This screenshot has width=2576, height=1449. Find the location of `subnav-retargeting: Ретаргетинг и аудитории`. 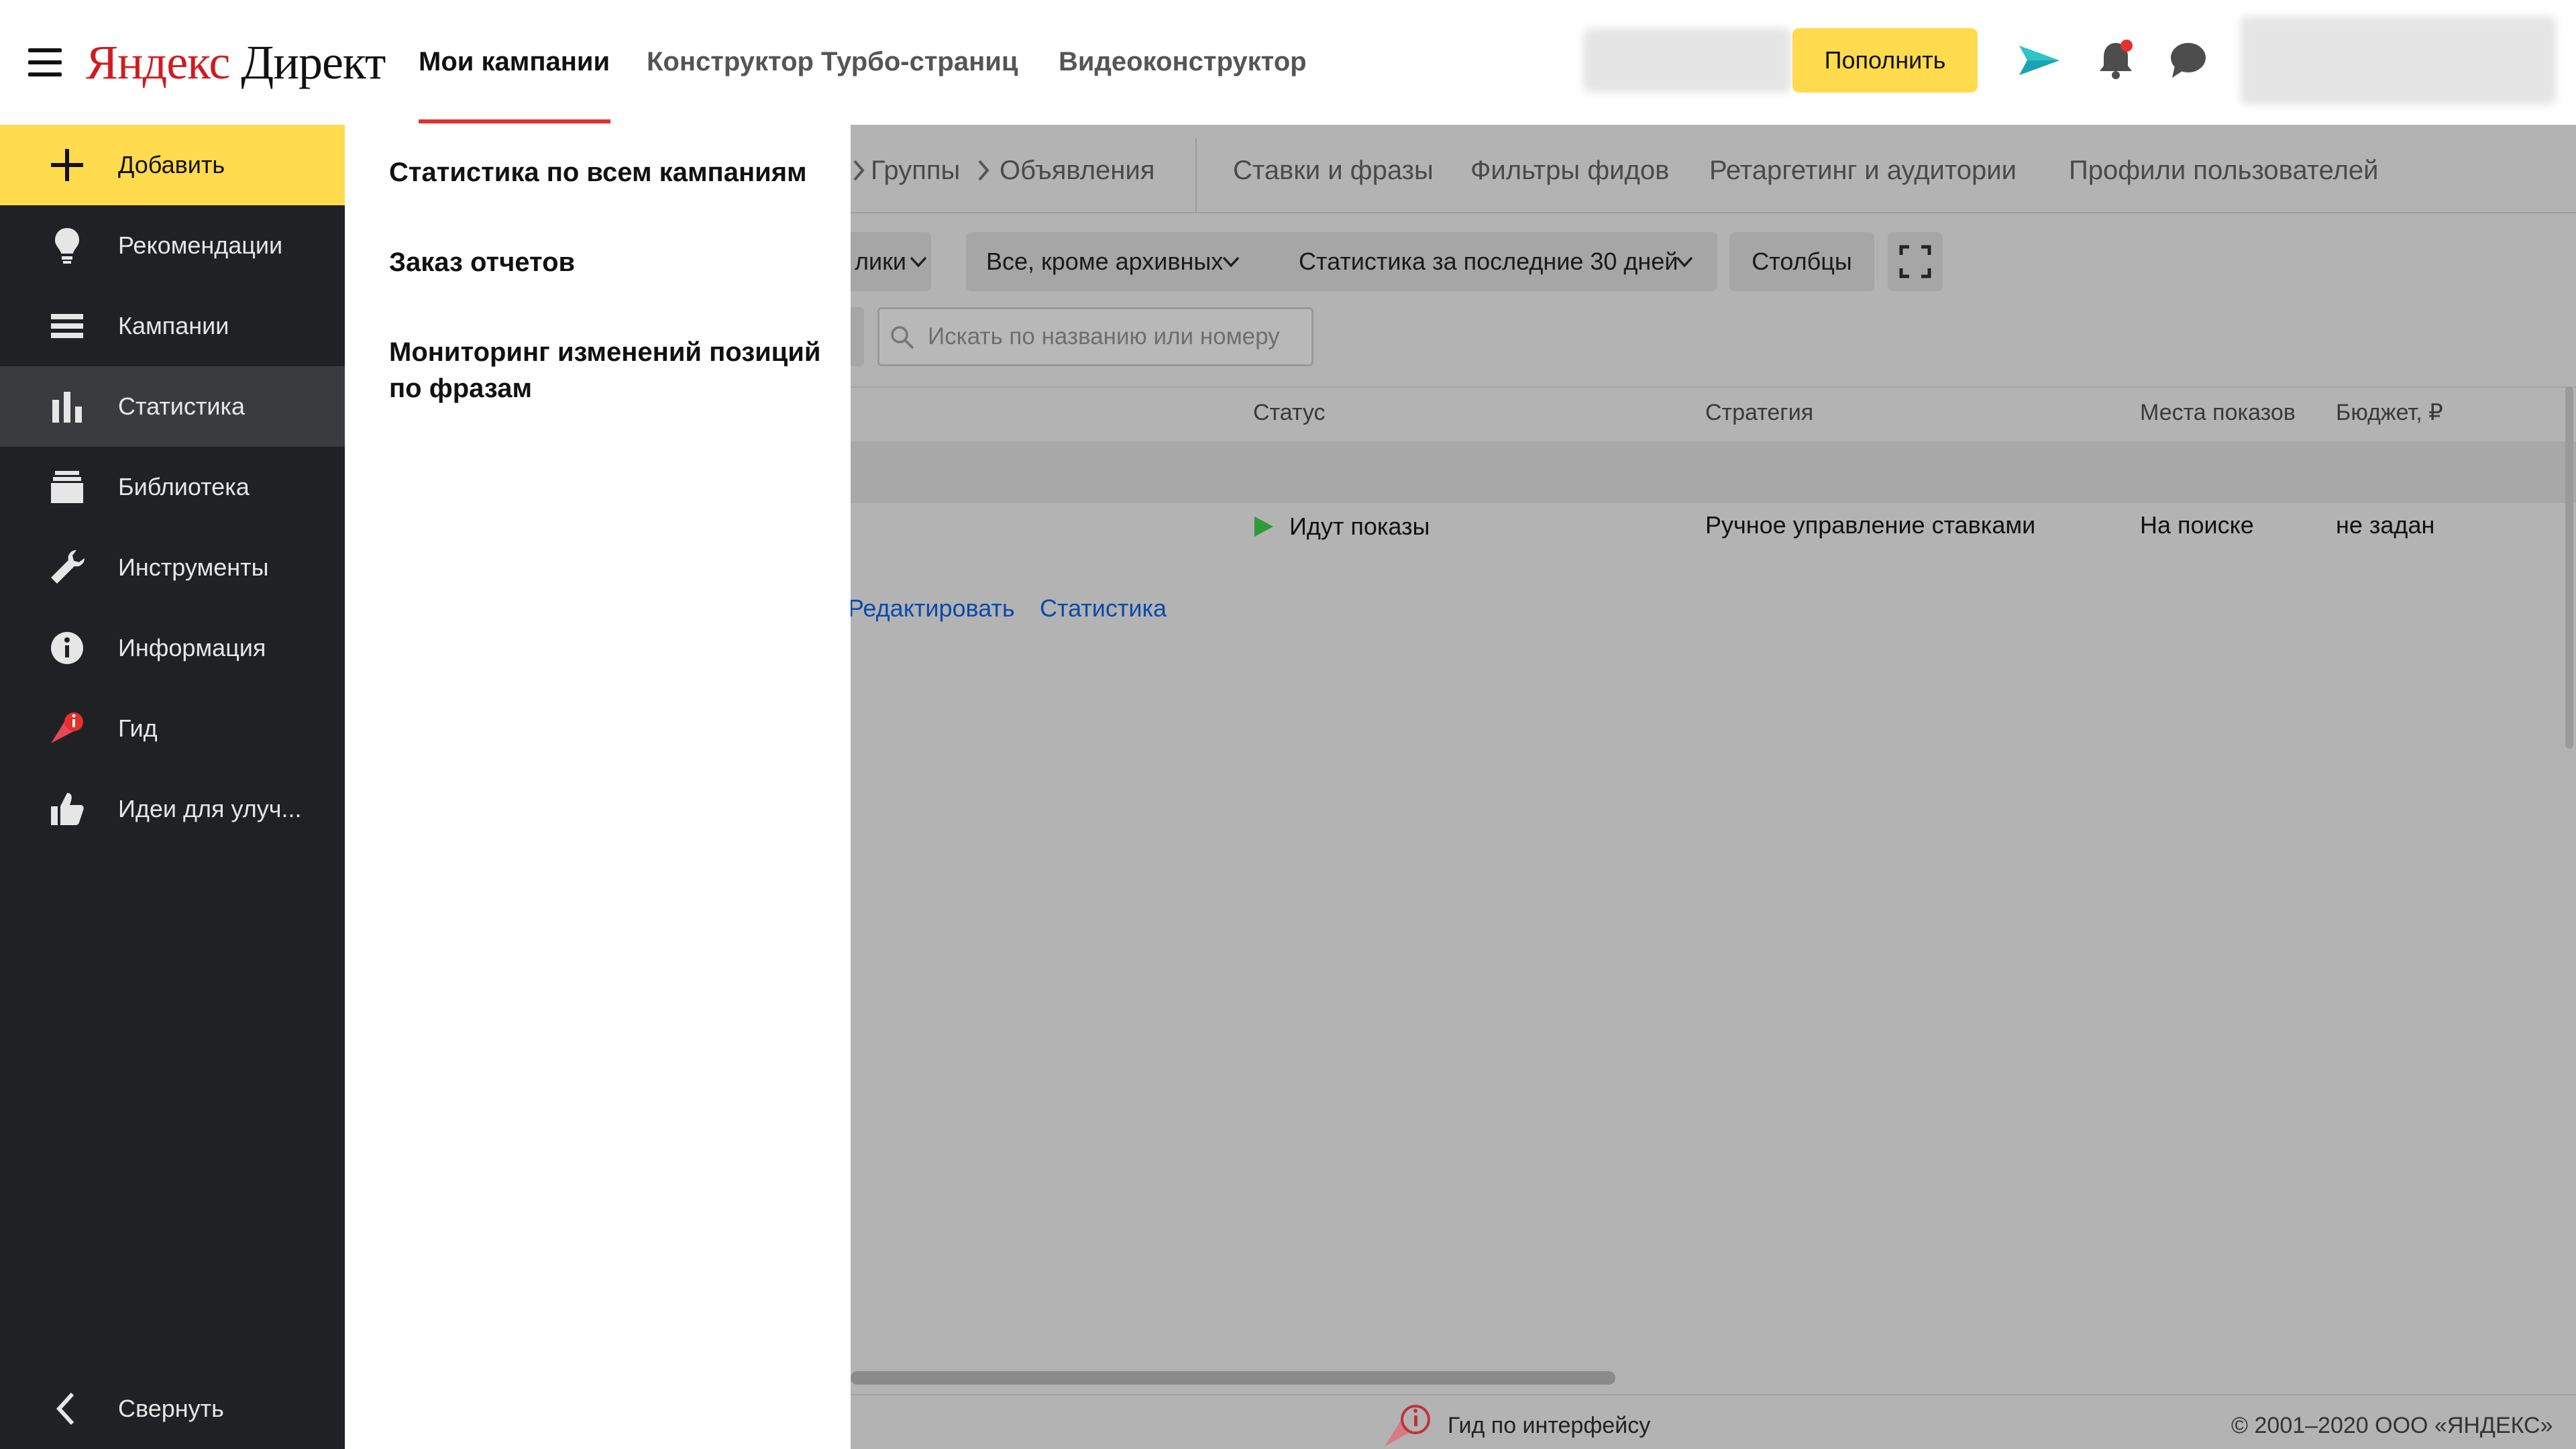

subnav-retargeting: Ретаргетинг и аудитории is located at coordinates (1863, 170).